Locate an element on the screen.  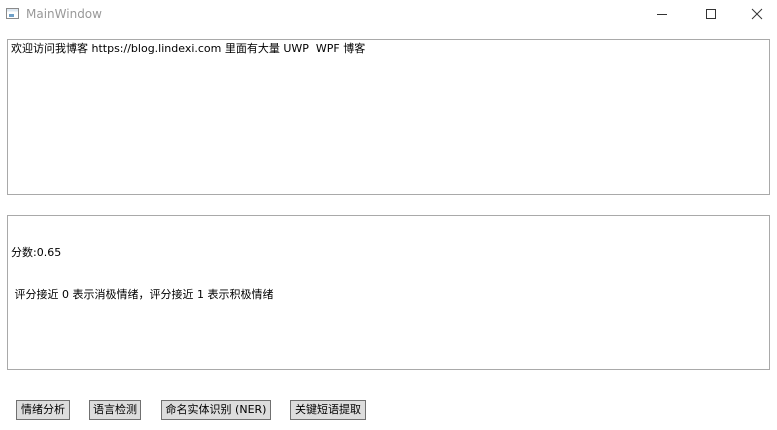
key-phrase-extraction-button: 关键短语提取 is located at coordinates (328, 410).